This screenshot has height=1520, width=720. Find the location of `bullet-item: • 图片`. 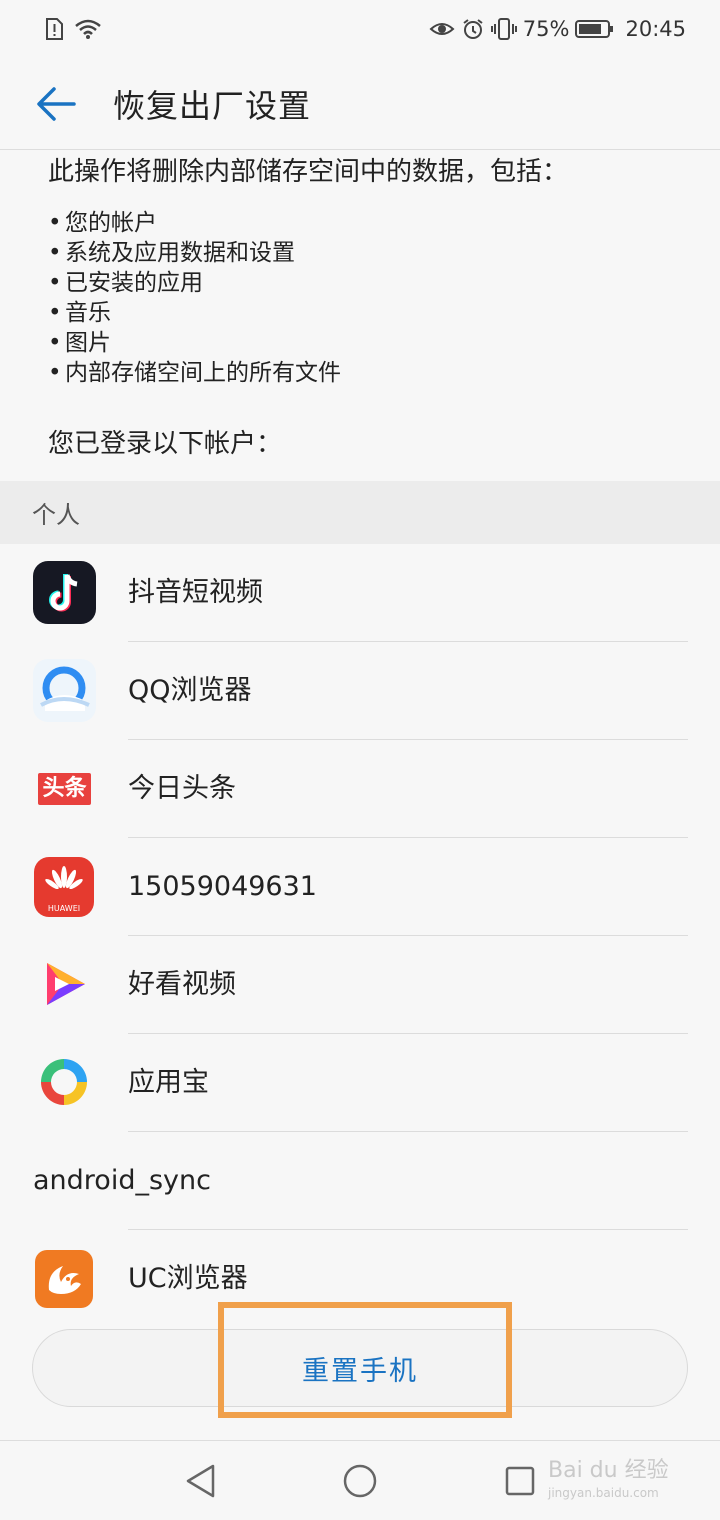

bullet-item: • 图片 is located at coordinates (79, 343).